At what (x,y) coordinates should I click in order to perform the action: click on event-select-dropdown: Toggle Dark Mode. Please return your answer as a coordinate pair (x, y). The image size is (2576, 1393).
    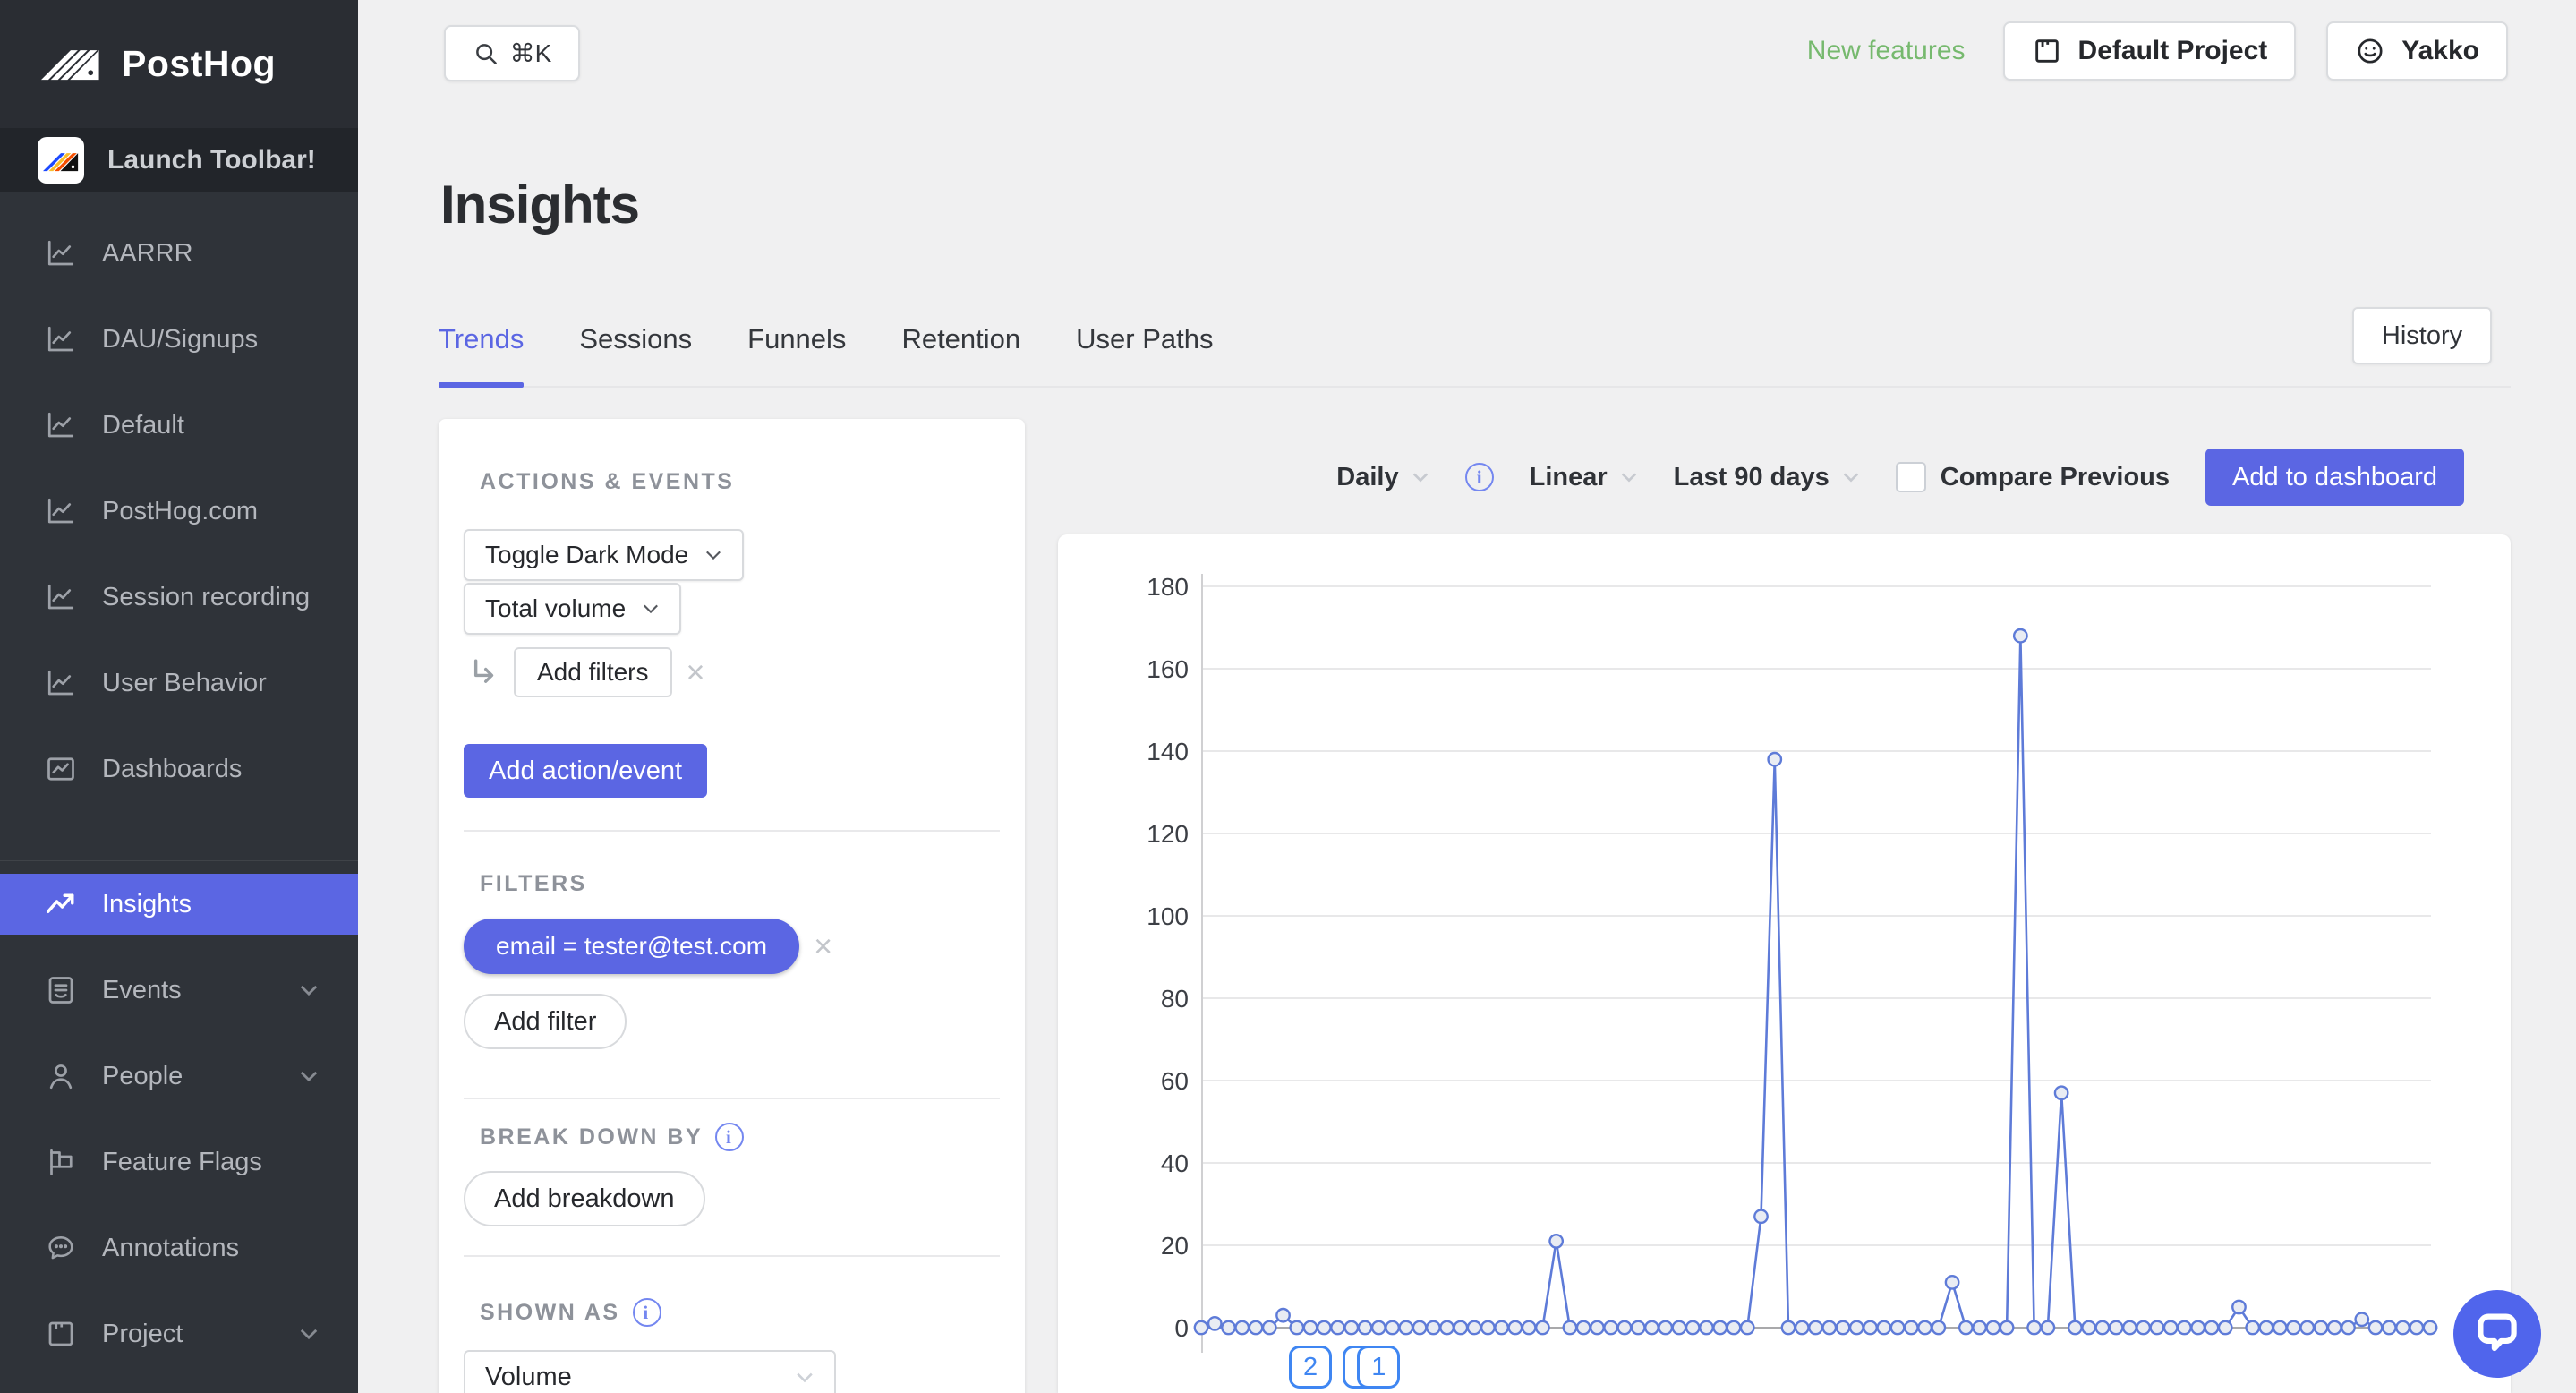
    Looking at the image, I should click on (604, 555).